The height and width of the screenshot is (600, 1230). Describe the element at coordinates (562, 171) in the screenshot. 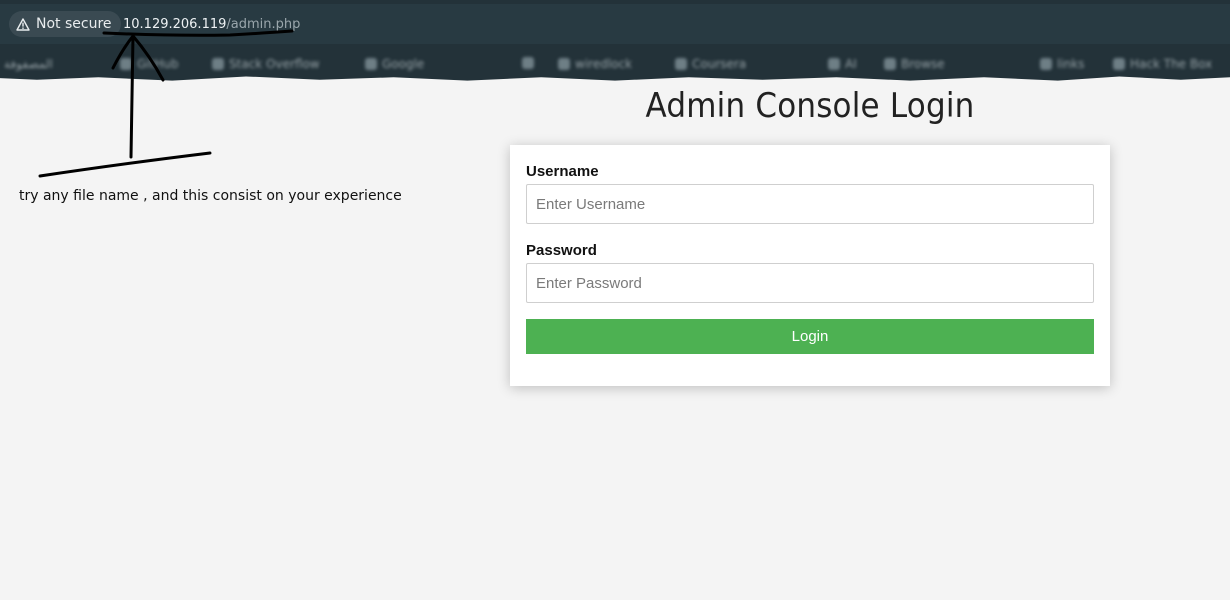

I see `username-label: Username` at that location.